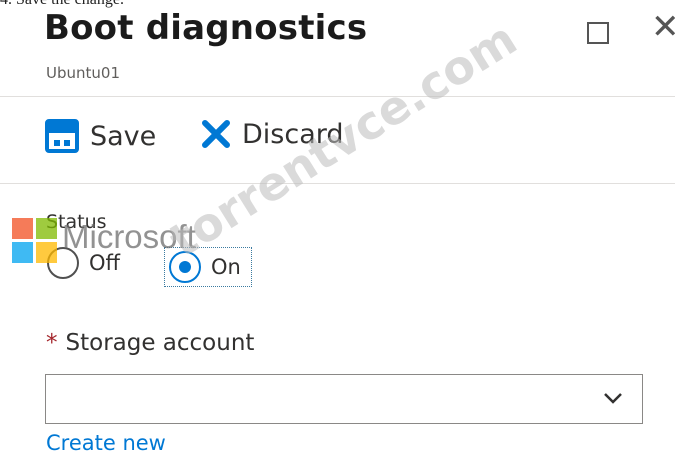  Describe the element at coordinates (337, 183) in the screenshot. I see `toolbar-divider` at that location.